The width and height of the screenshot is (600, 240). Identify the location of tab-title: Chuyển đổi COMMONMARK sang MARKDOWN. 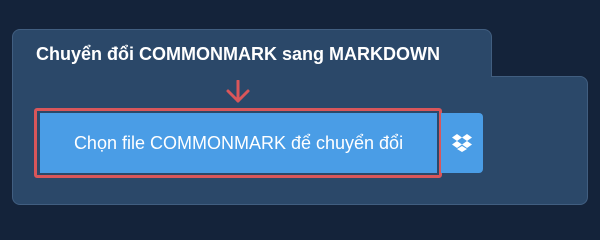
(238, 54).